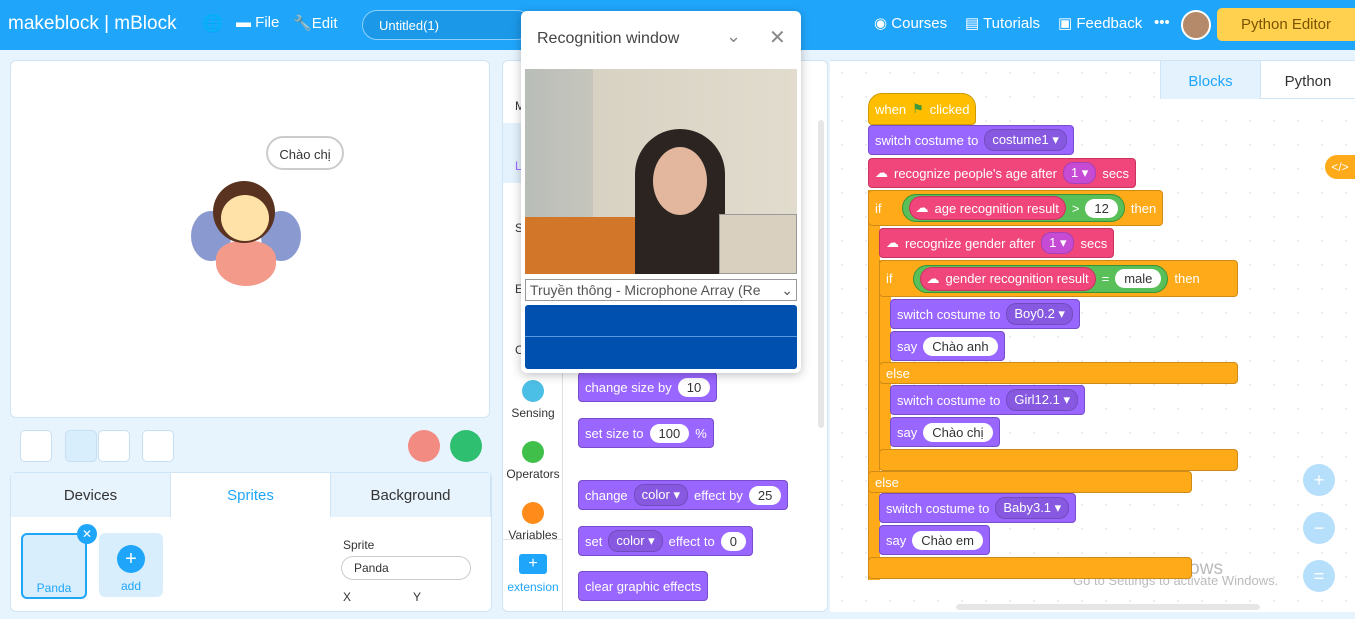 The image size is (1355, 619). Describe the element at coordinates (765, 495) in the screenshot. I see `effect-input: 25` at that location.